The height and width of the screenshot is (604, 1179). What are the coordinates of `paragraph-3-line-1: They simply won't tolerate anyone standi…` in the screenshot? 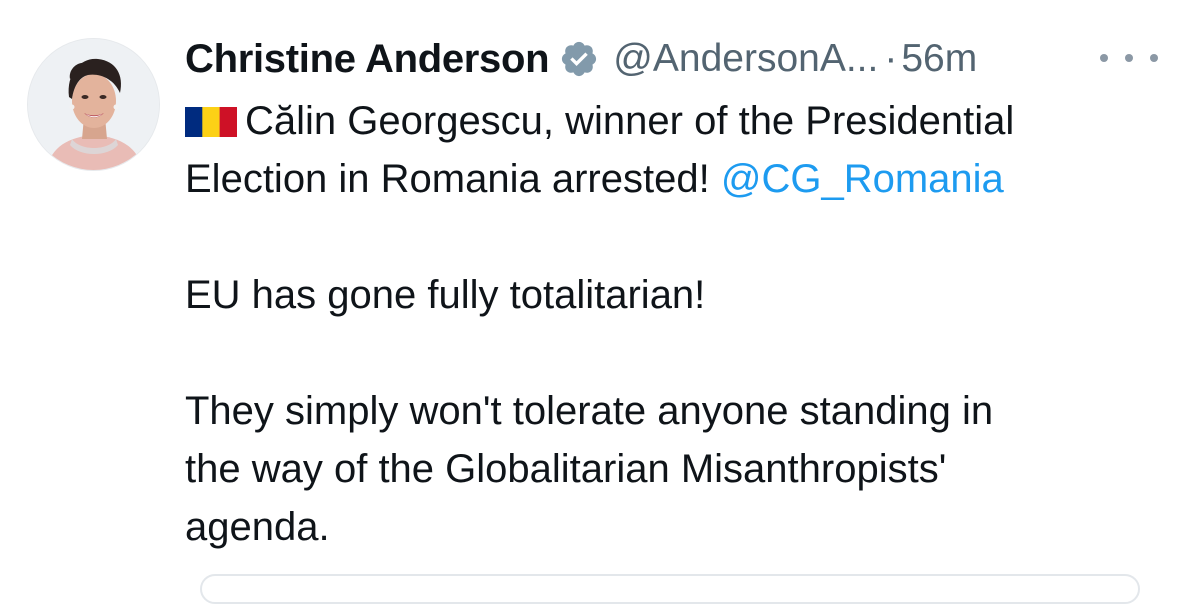 It's located at (589, 411).